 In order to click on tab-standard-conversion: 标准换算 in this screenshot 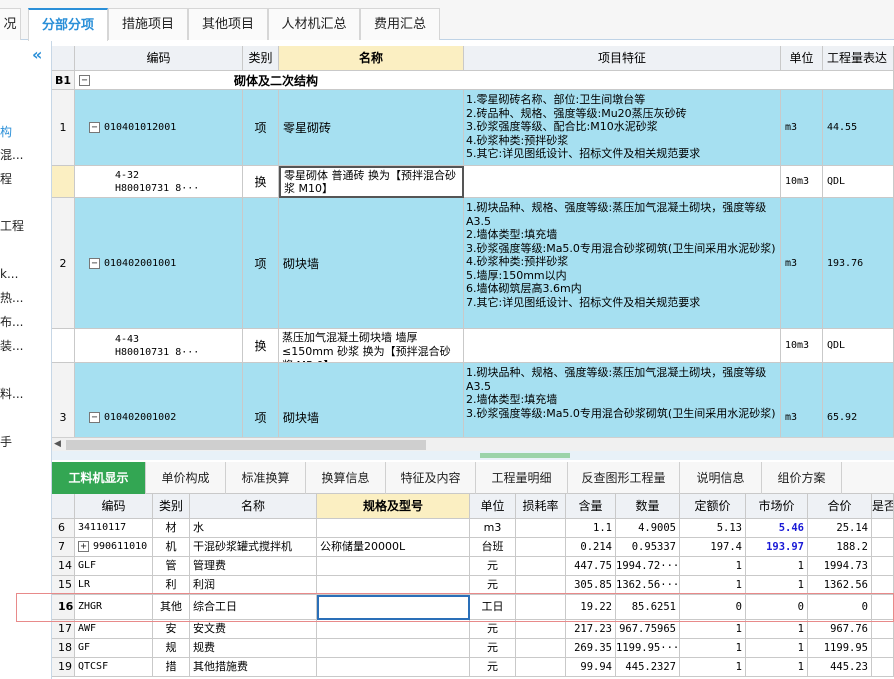, I will do `click(266, 478)`.